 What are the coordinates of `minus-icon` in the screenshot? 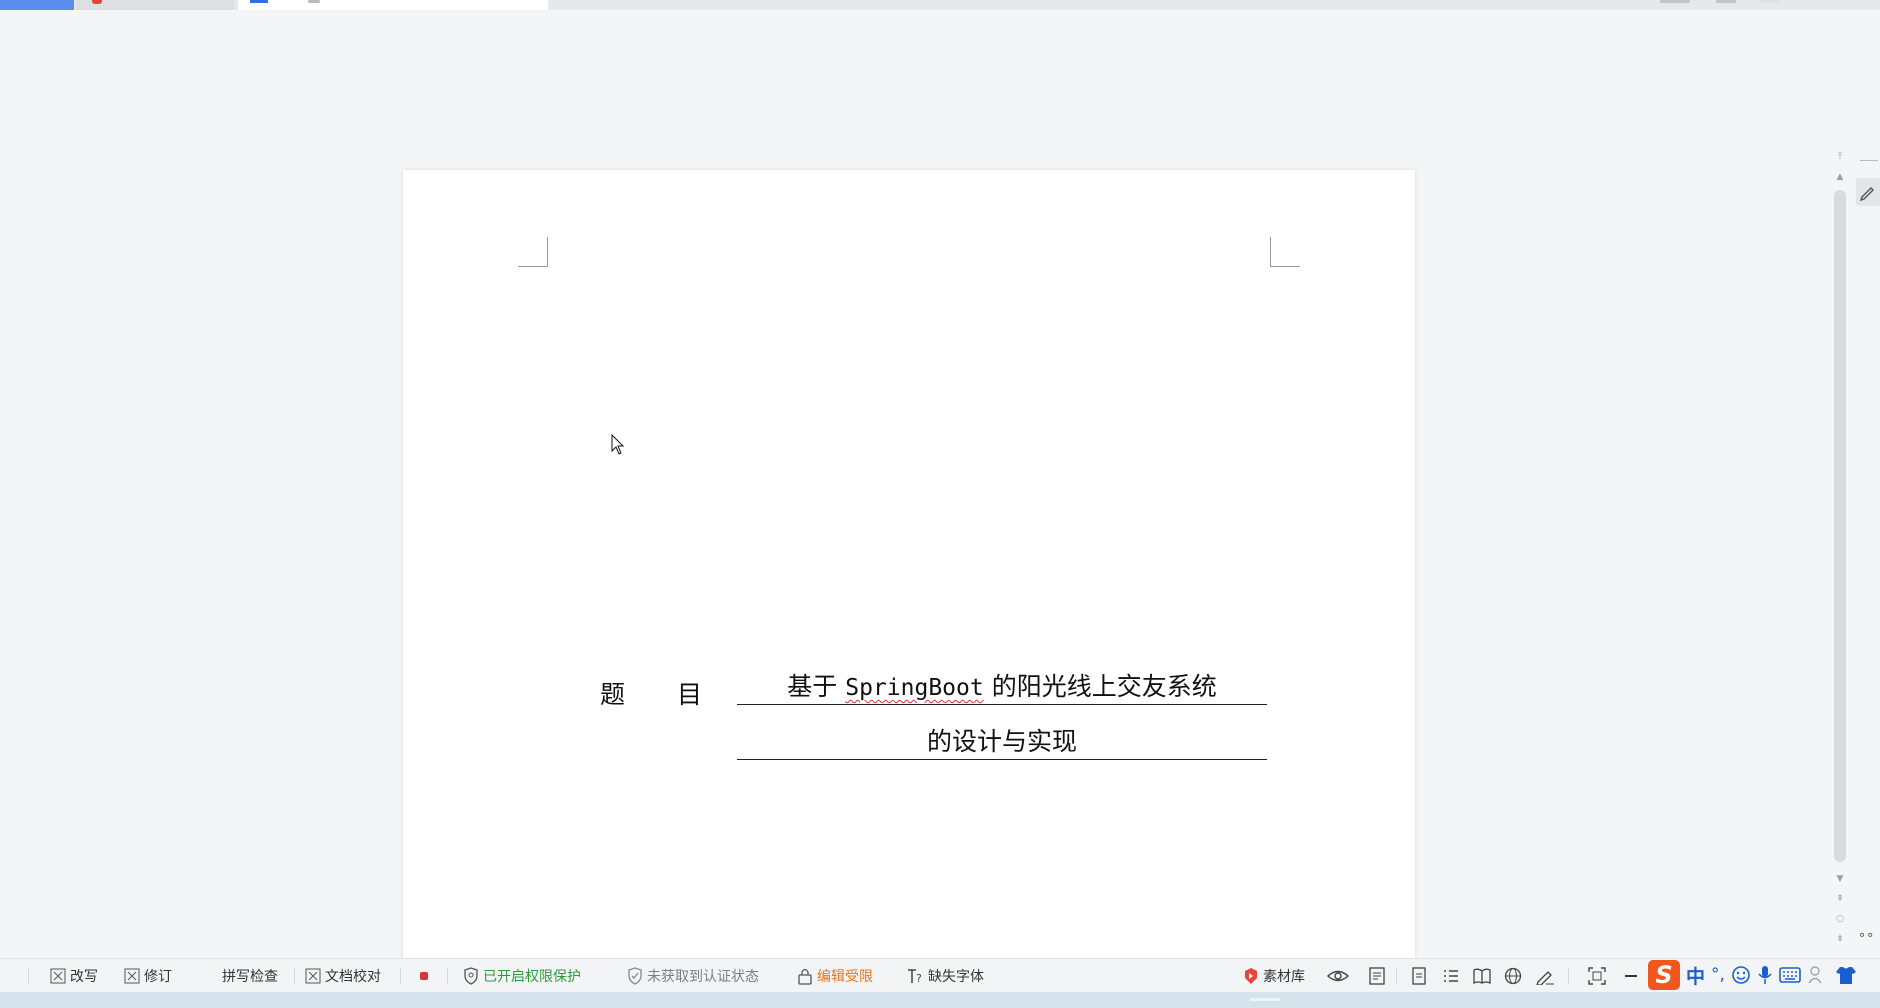 It's located at (1631, 976).